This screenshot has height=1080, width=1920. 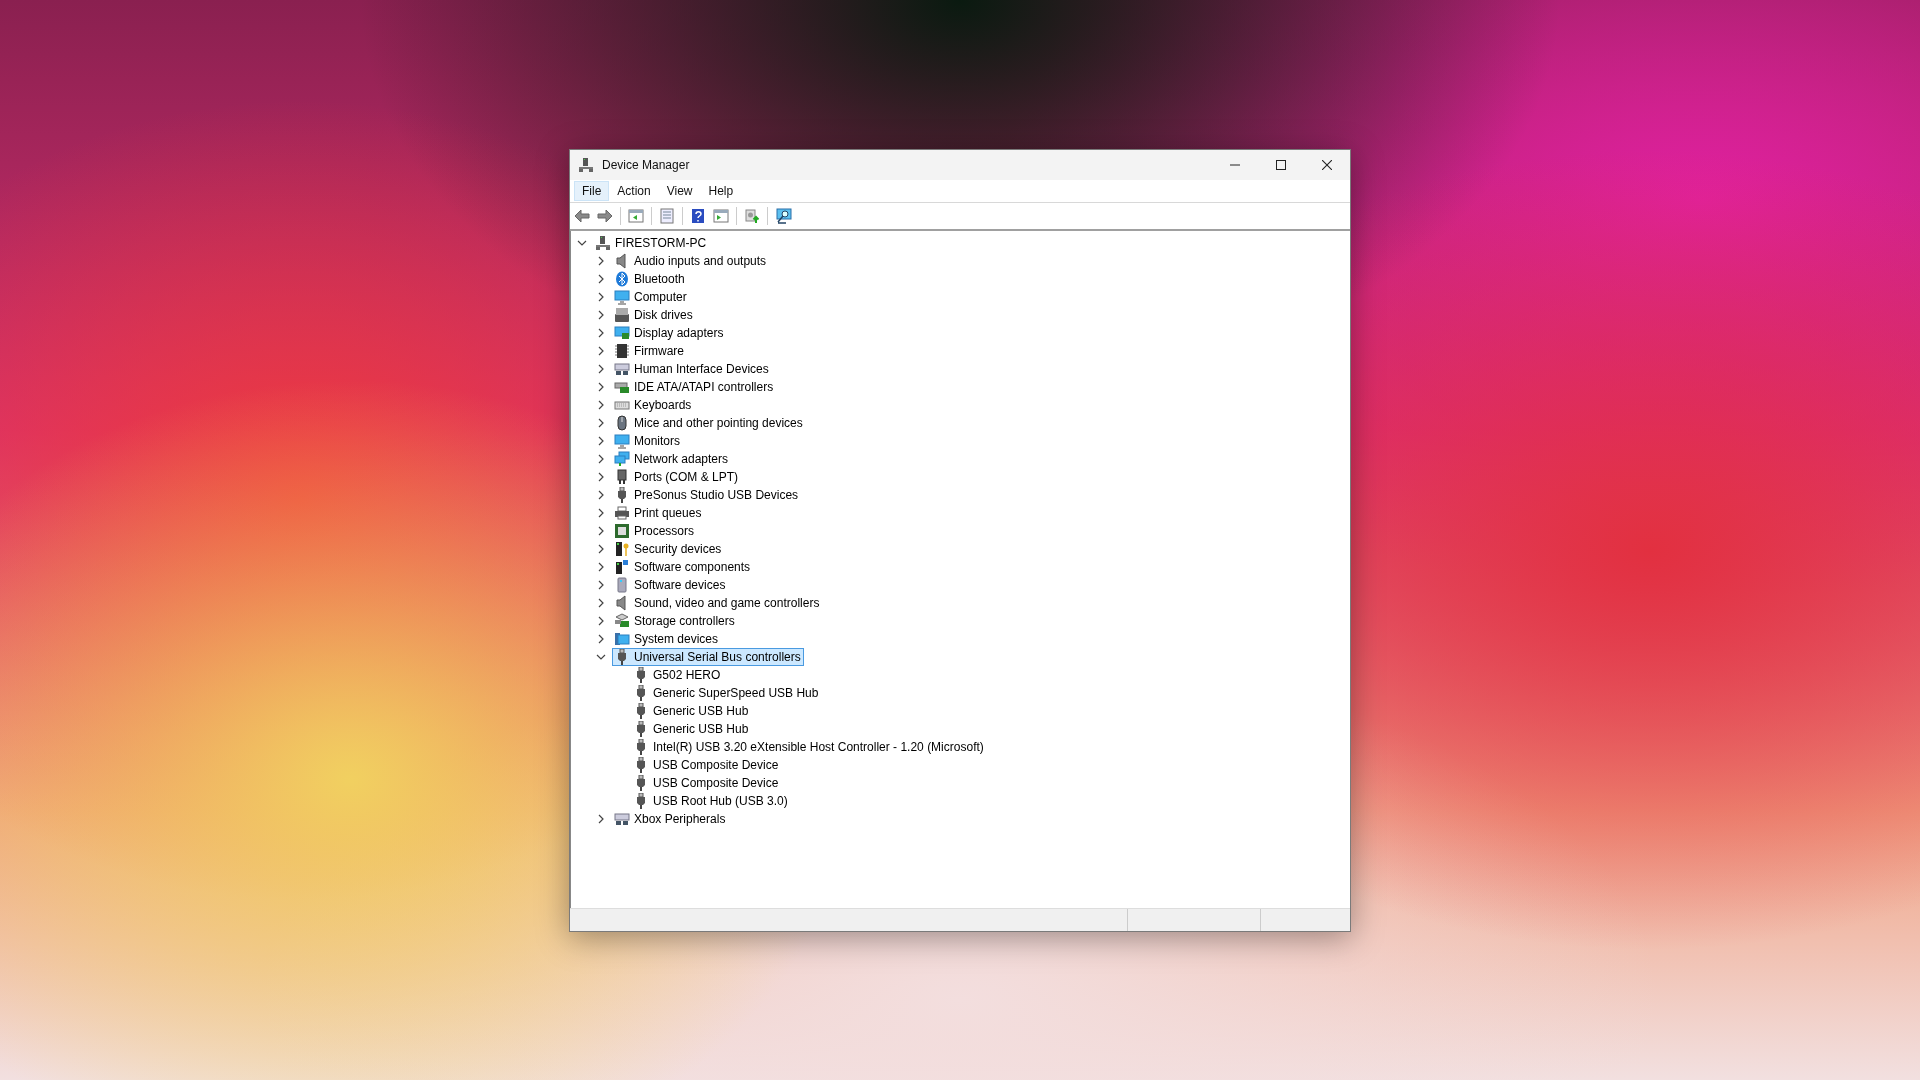 What do you see at coordinates (1327, 164) in the screenshot?
I see `close-icon` at bounding box center [1327, 164].